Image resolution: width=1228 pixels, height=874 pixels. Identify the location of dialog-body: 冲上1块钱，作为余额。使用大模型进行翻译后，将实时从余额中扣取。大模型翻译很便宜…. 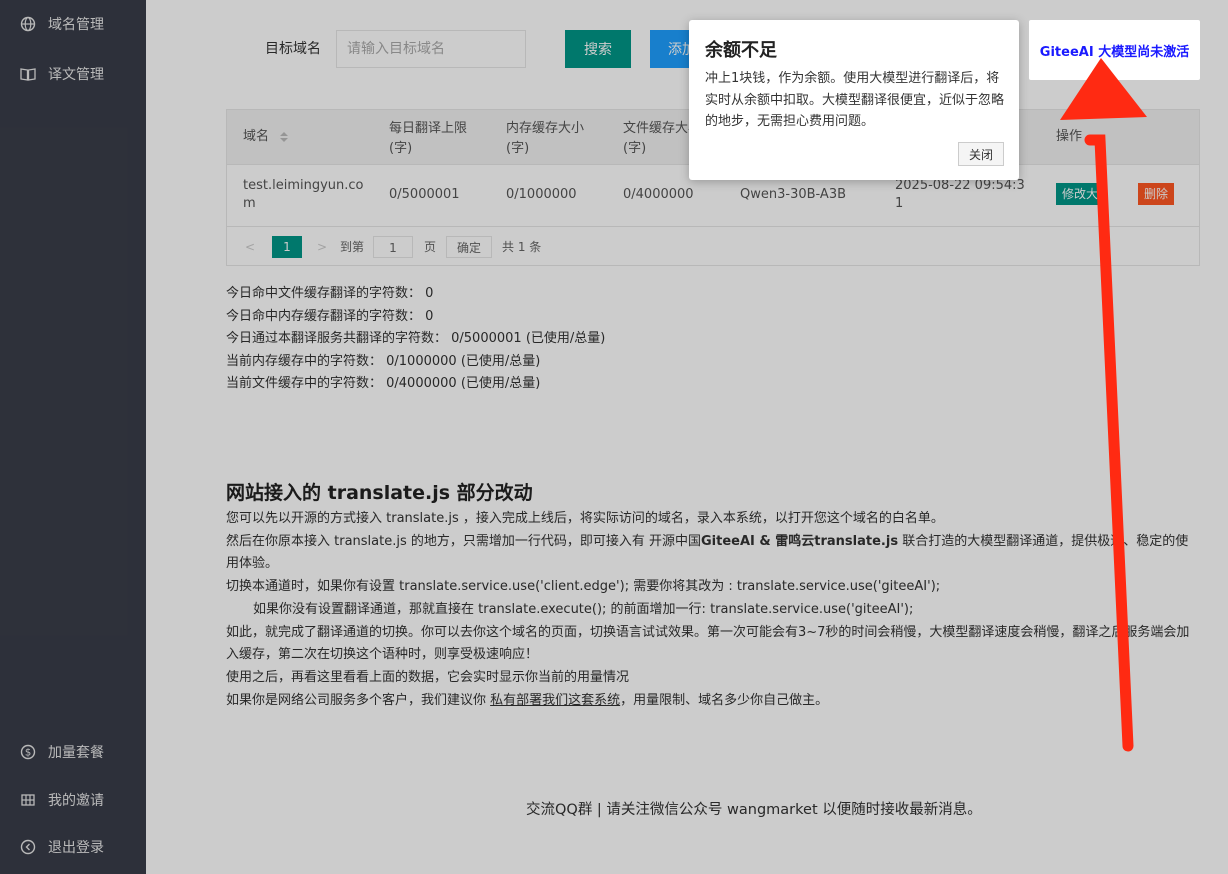
(855, 100).